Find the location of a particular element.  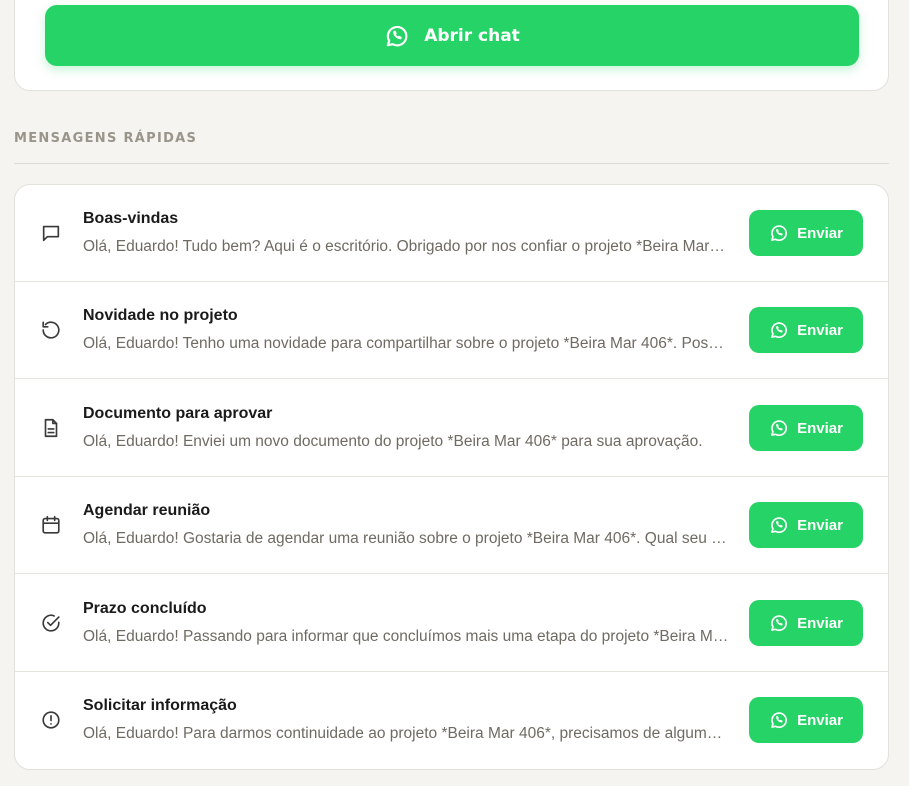

open-chat-button: Abrir chat is located at coordinates (452, 35).